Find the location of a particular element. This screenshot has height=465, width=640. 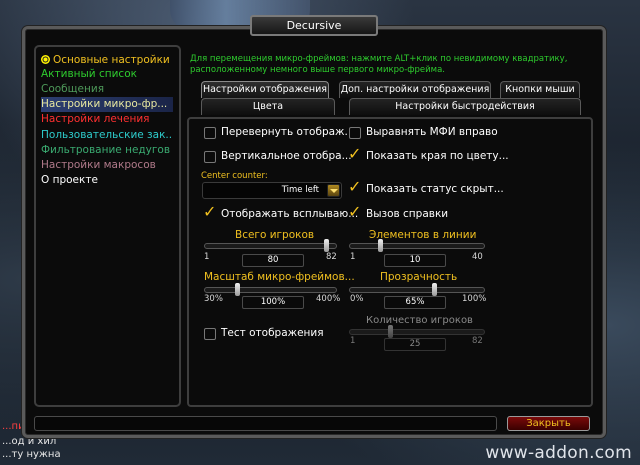

scale-min: 30% is located at coordinates (213, 299).